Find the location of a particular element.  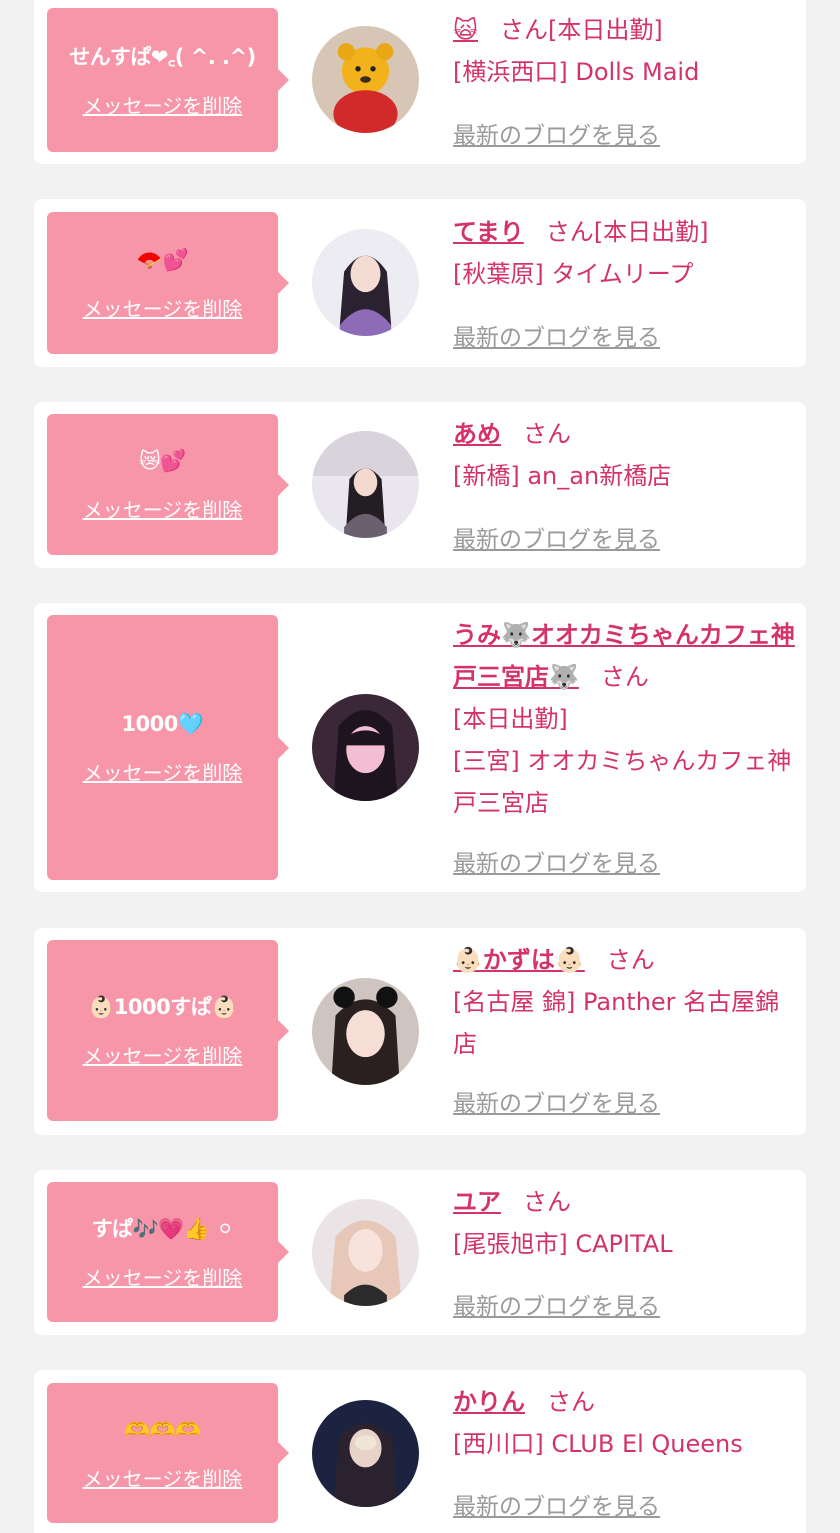

message-text: すぱ🎶💗👍 ⚪ is located at coordinates (162, 1228).